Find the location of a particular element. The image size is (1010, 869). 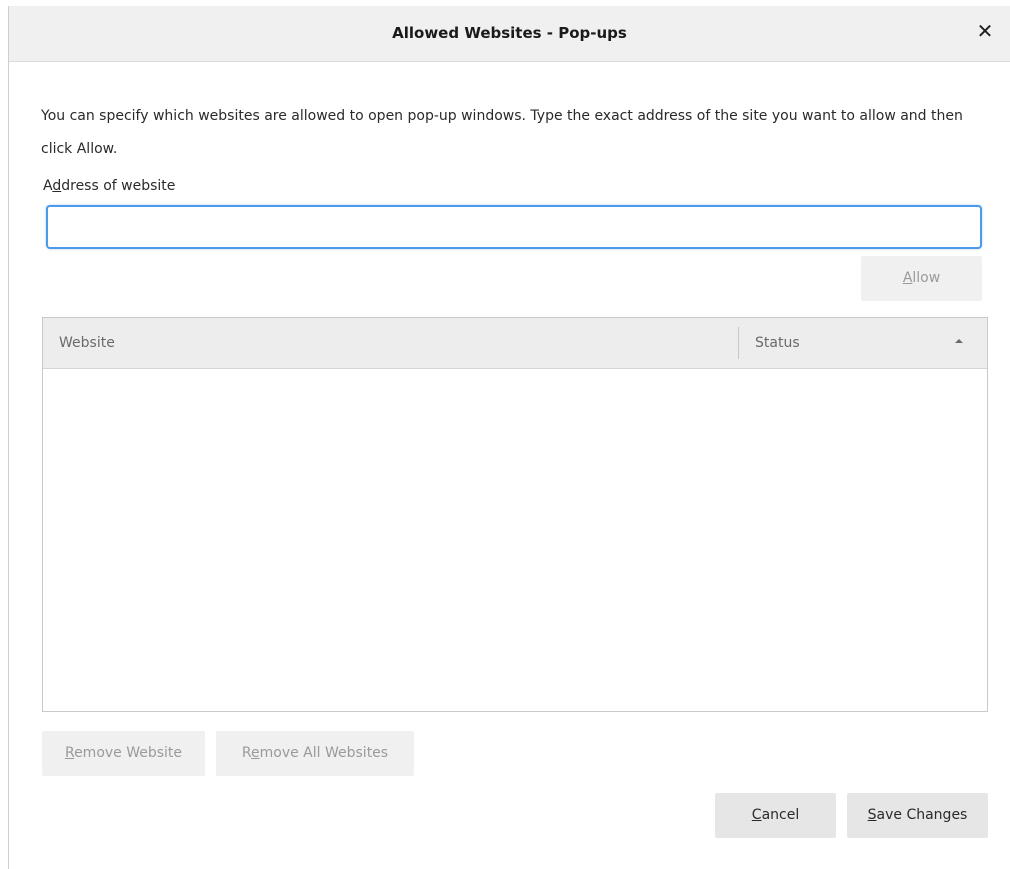

remove-website-label: Remove Website is located at coordinates (123, 753).